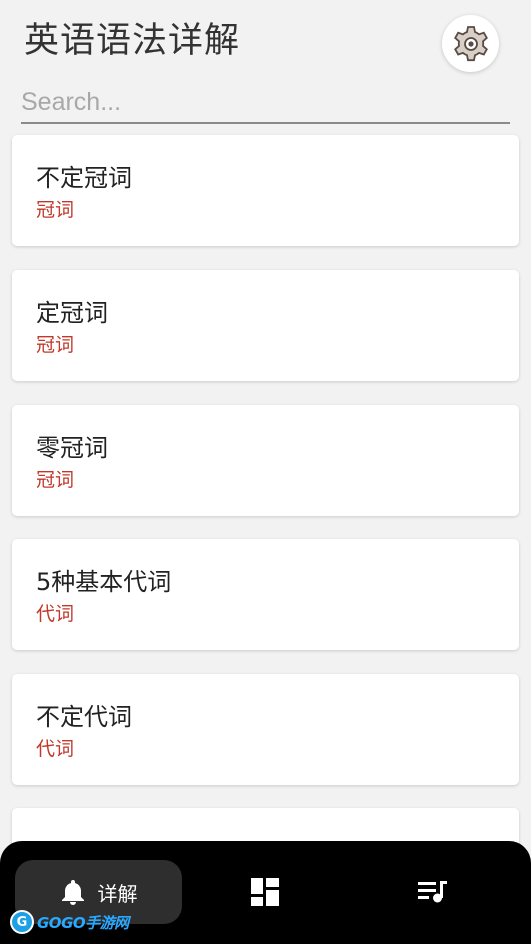 The image size is (531, 944). What do you see at coordinates (22, 922) in the screenshot?
I see `watermark-logo-icon: G` at bounding box center [22, 922].